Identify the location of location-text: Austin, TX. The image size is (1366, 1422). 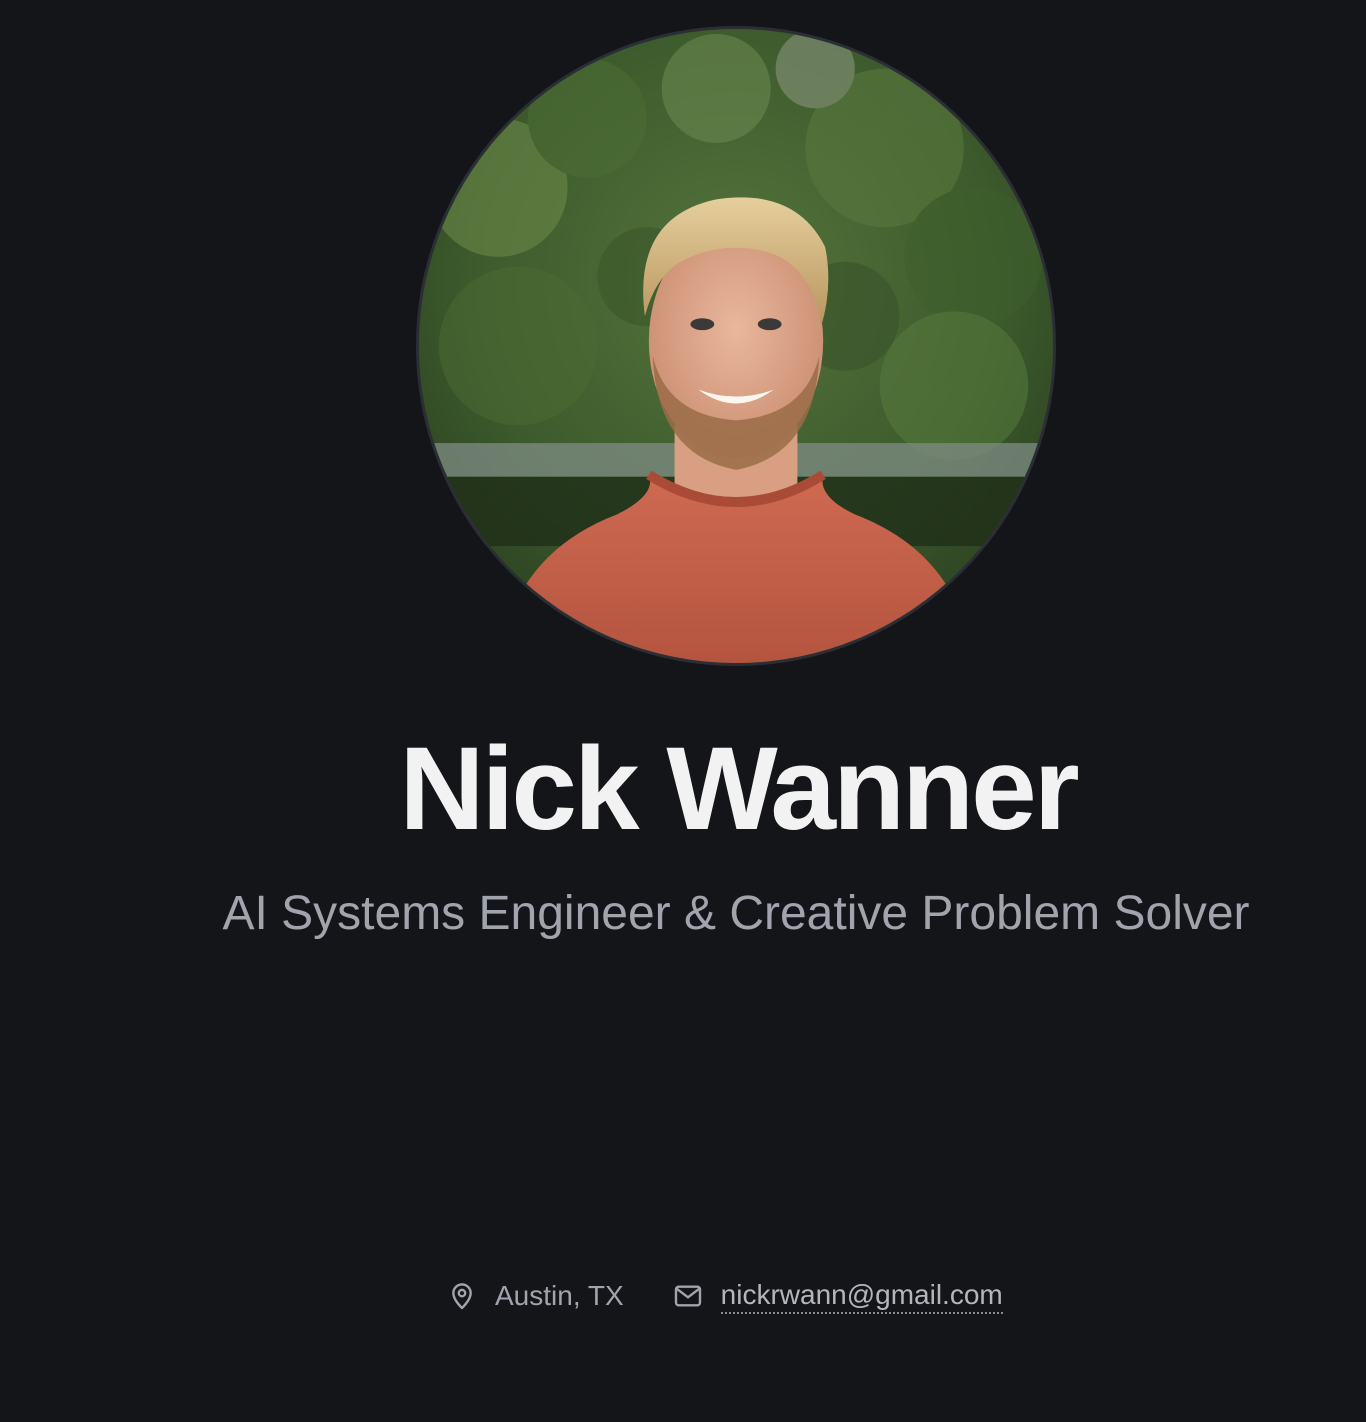
(559, 1295).